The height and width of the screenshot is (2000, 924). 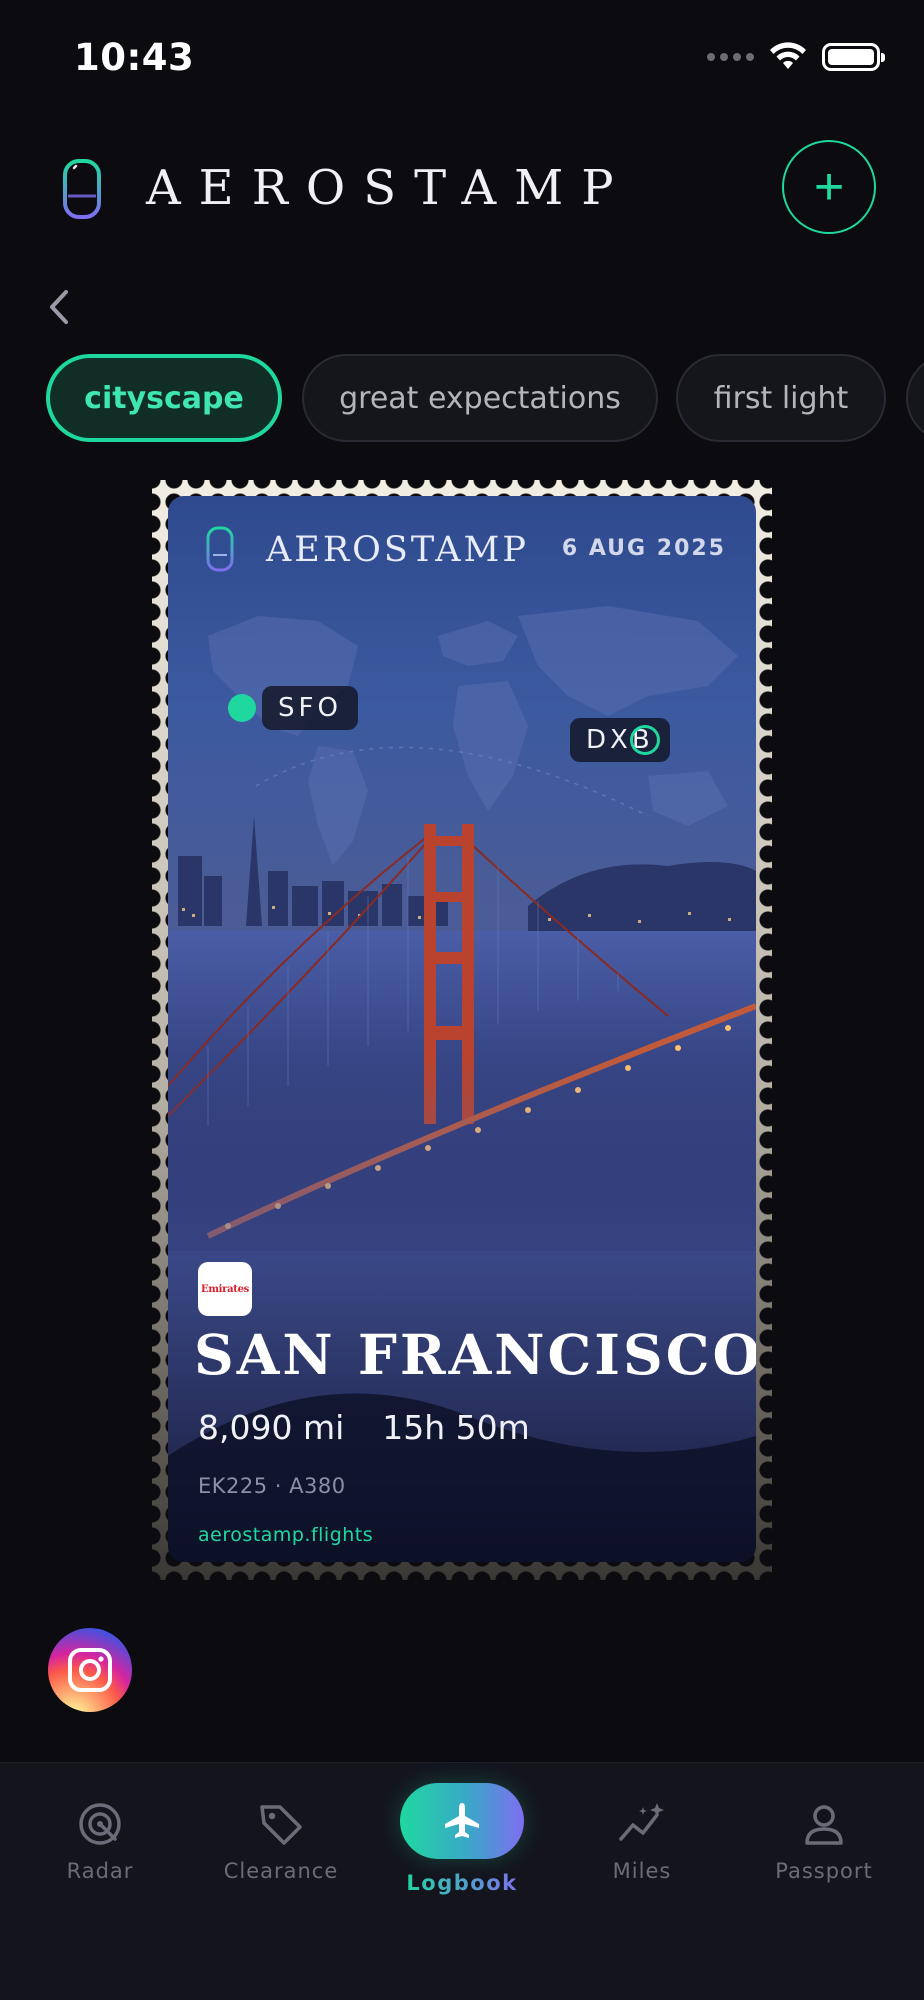 What do you see at coordinates (242, 708) in the screenshot?
I see `origin-marker-icon` at bounding box center [242, 708].